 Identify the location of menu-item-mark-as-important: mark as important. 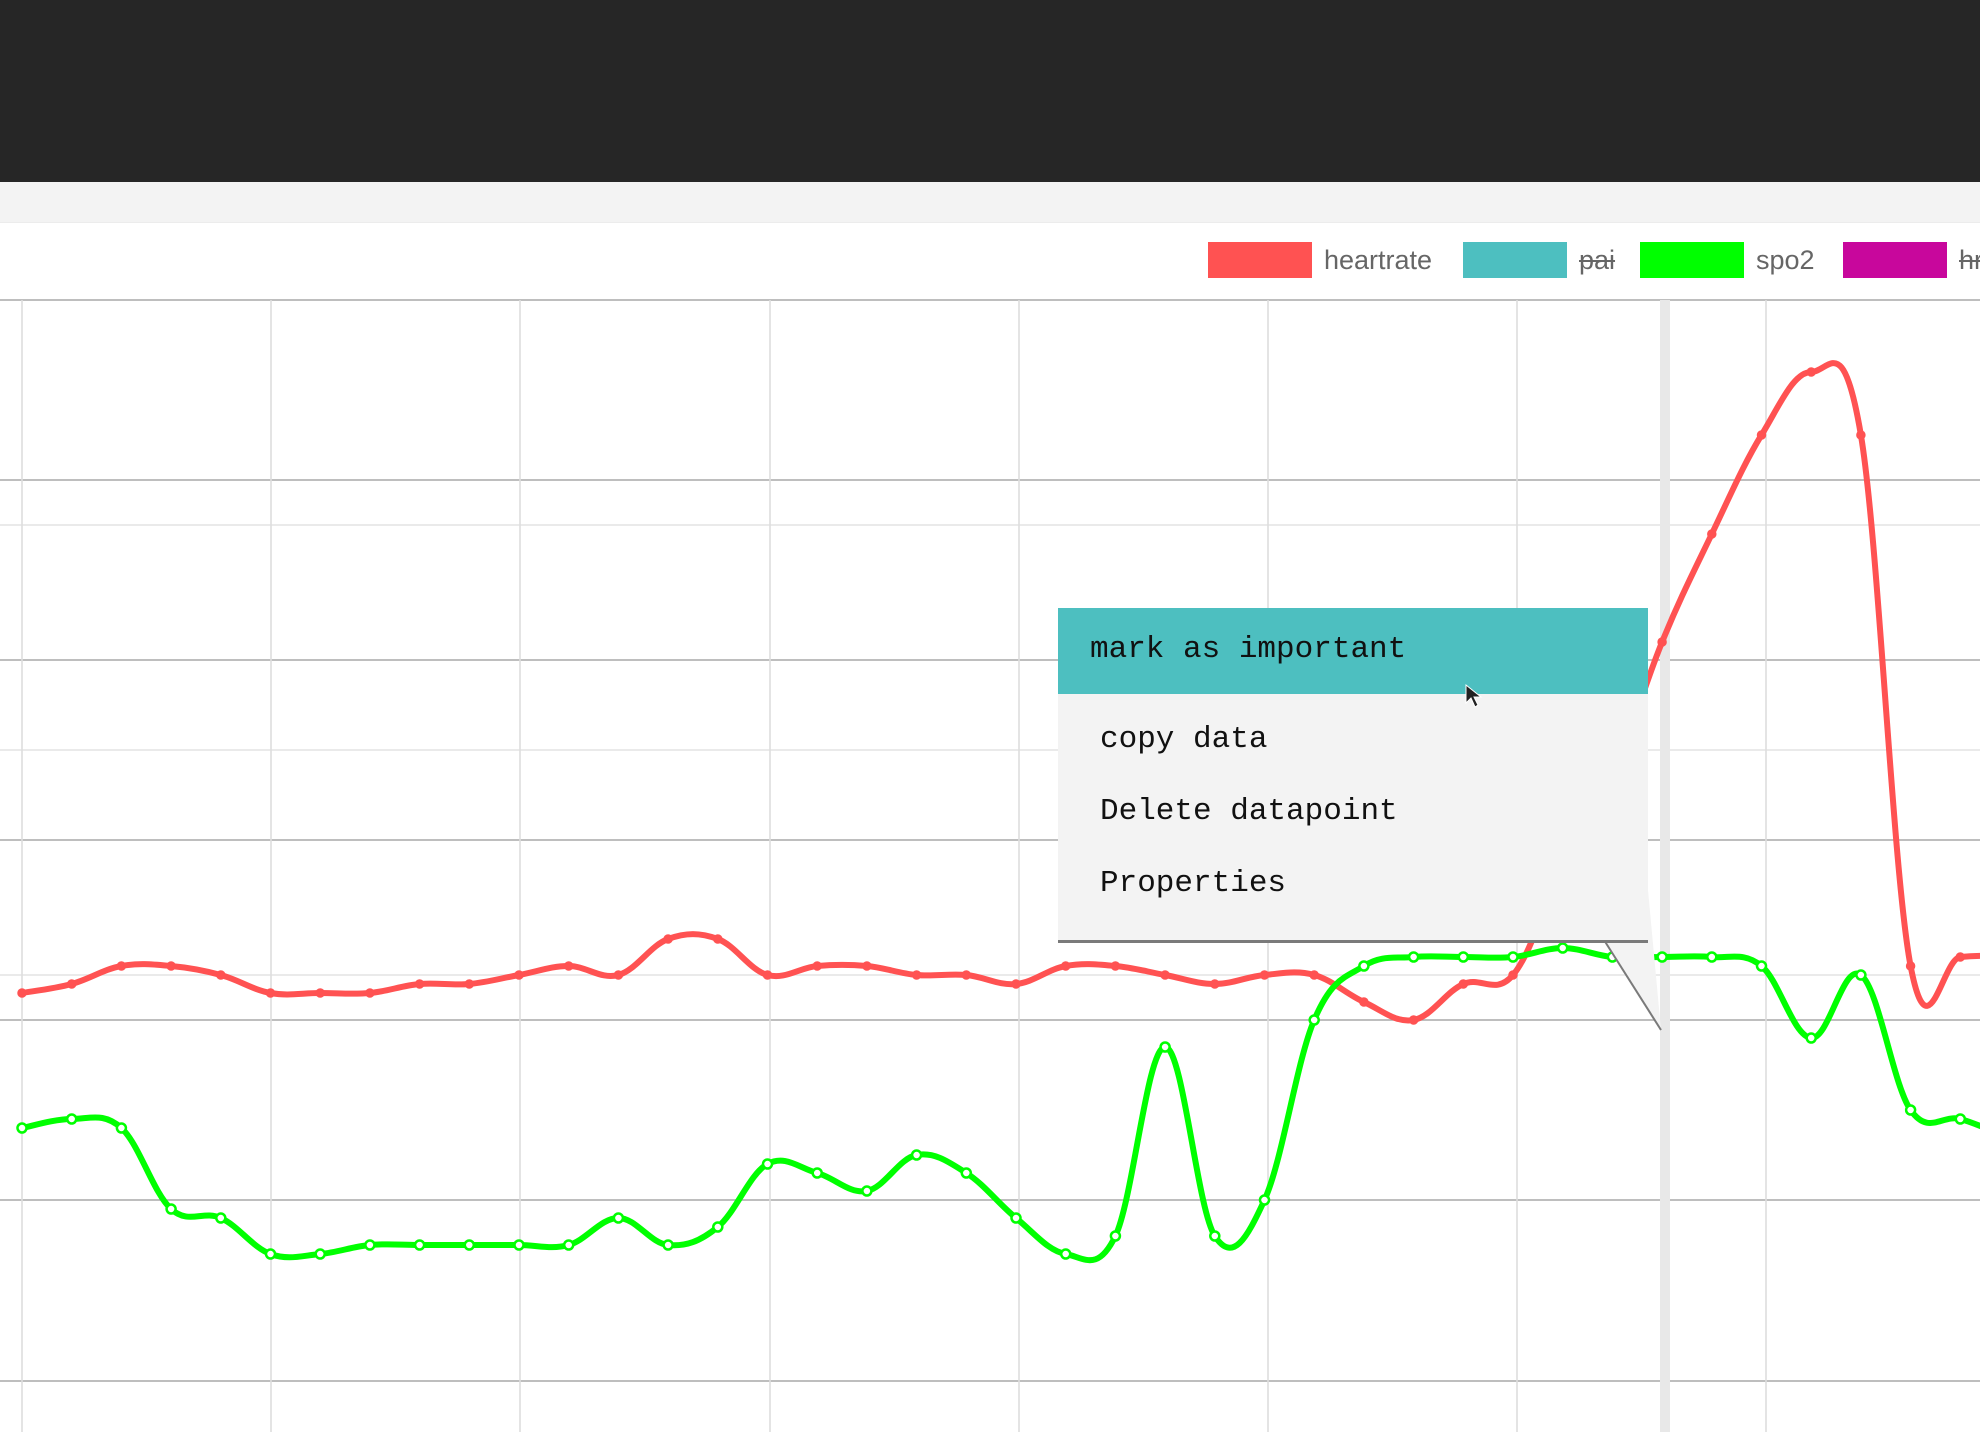
(1353, 651).